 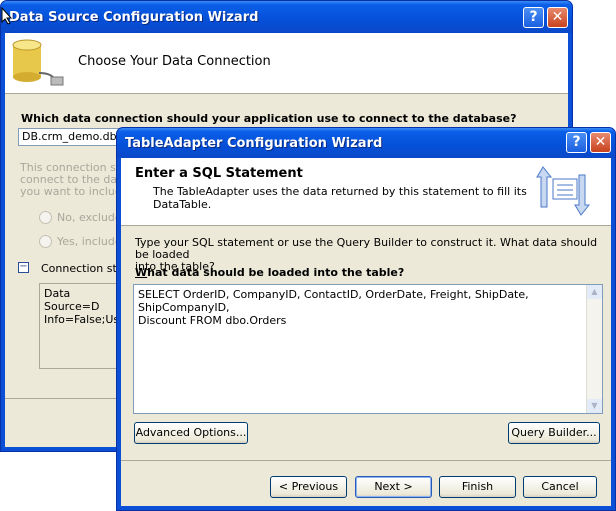 What do you see at coordinates (134, 17) in the screenshot?
I see `window-title: Data Source Configuration Wizard` at bounding box center [134, 17].